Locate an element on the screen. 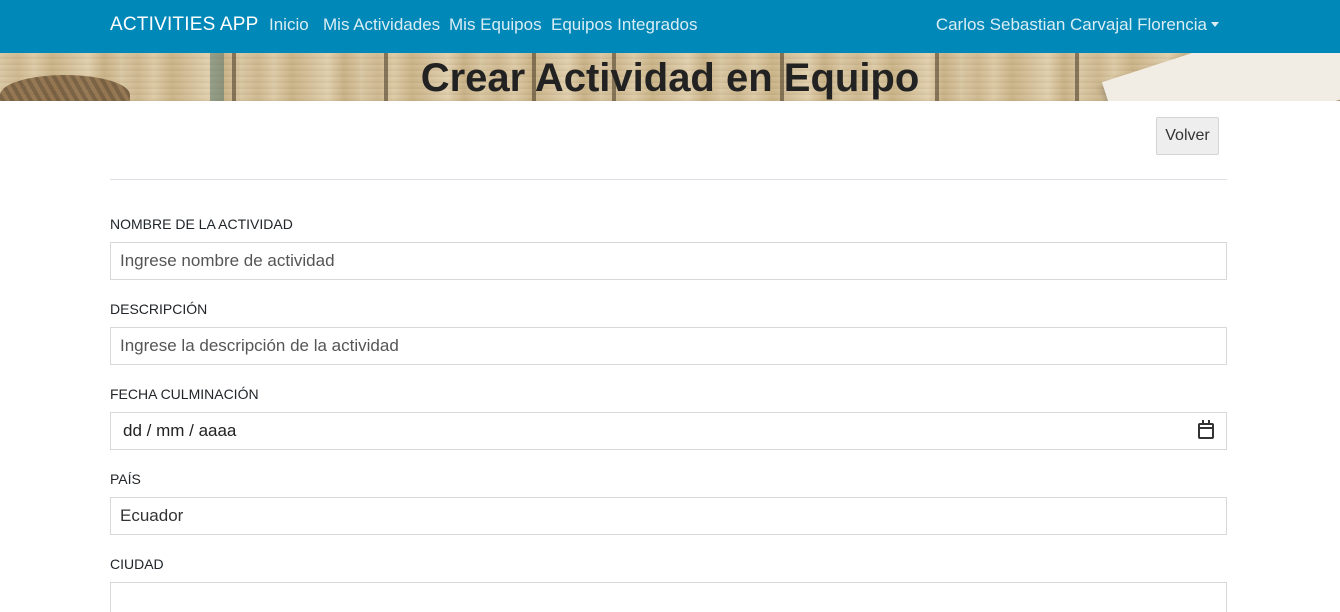 This screenshot has width=1340, height=612. nombre-input is located at coordinates (668, 261).